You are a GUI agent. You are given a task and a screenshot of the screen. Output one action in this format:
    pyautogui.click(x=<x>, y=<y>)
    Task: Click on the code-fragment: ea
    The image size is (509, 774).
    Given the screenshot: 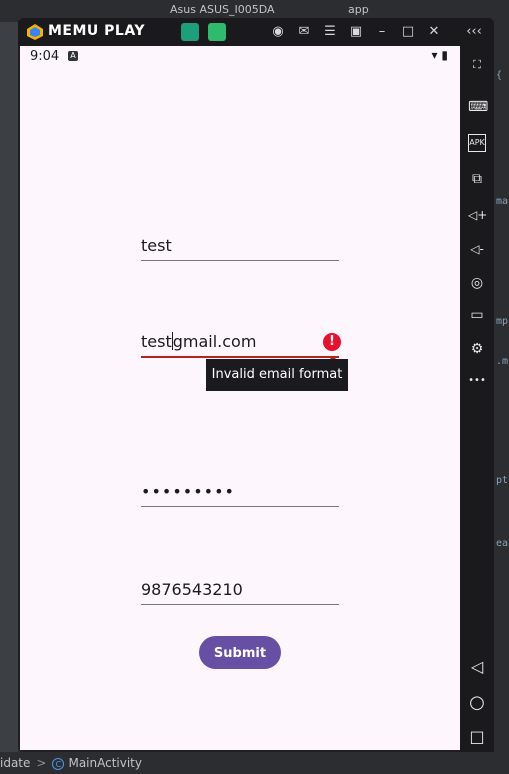 What is the action you would take?
    pyautogui.click(x=502, y=543)
    